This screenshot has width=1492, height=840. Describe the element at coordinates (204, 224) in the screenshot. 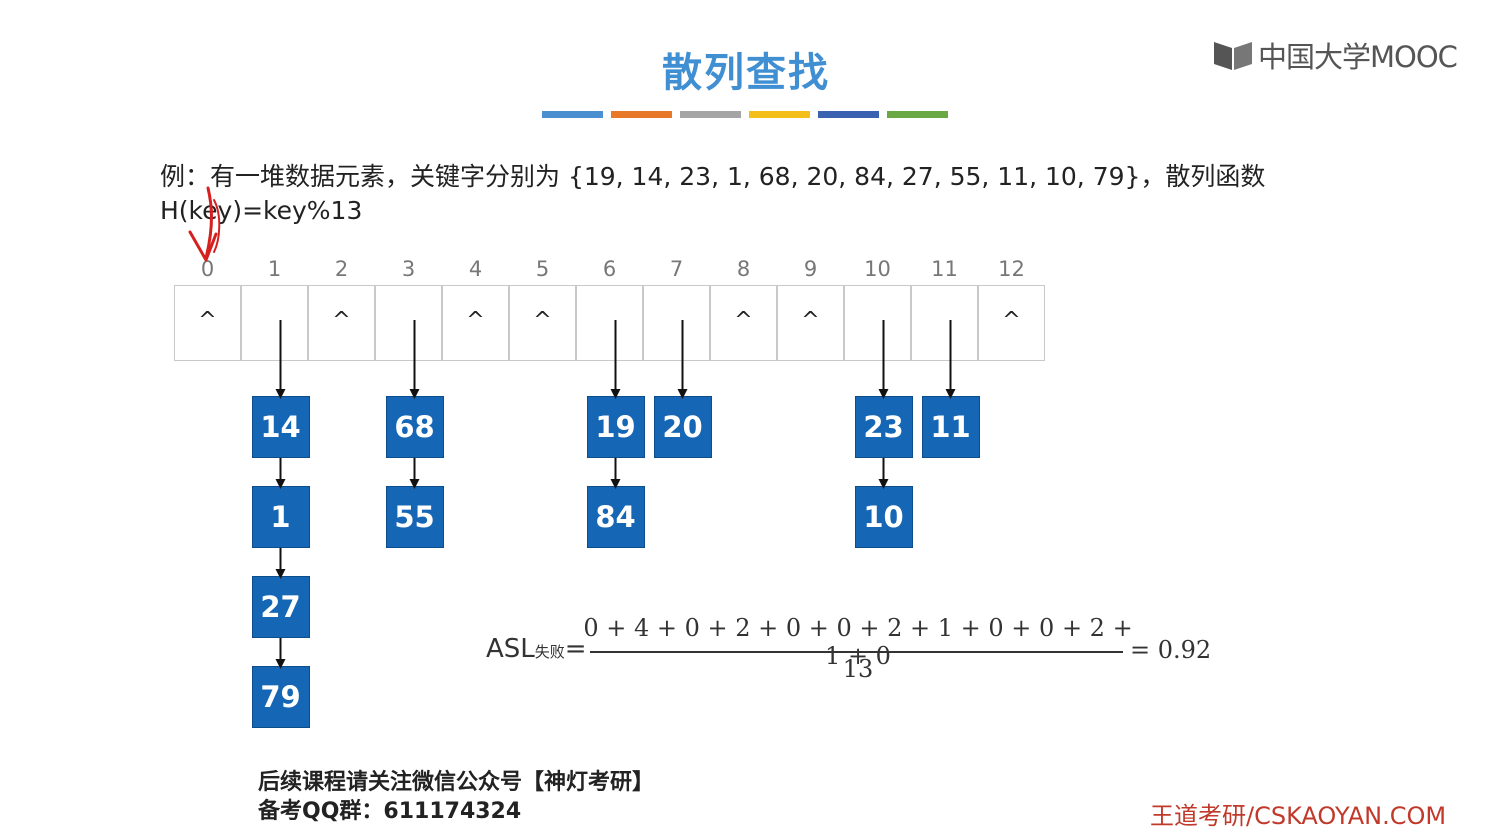

I see `handwritten-arrow-mark` at that location.